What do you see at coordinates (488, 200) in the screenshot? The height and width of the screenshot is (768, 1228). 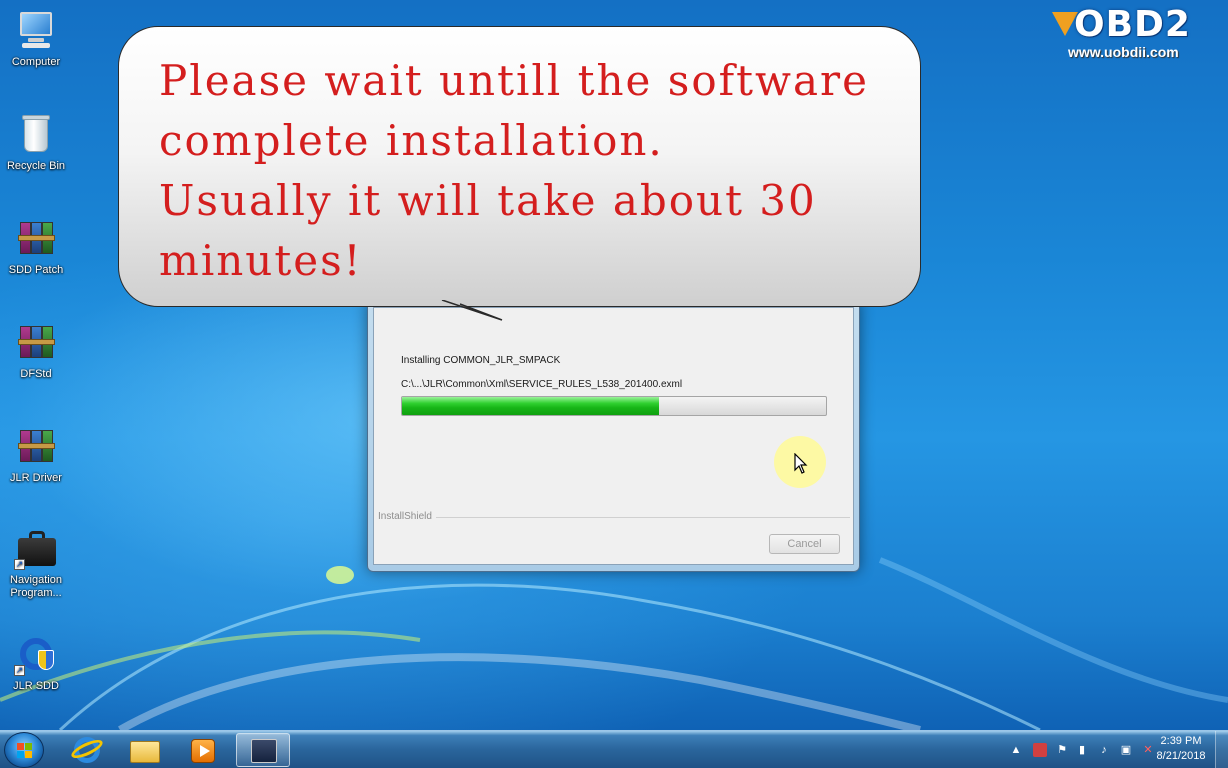 I see `callout-line: Usually it will take about 30` at bounding box center [488, 200].